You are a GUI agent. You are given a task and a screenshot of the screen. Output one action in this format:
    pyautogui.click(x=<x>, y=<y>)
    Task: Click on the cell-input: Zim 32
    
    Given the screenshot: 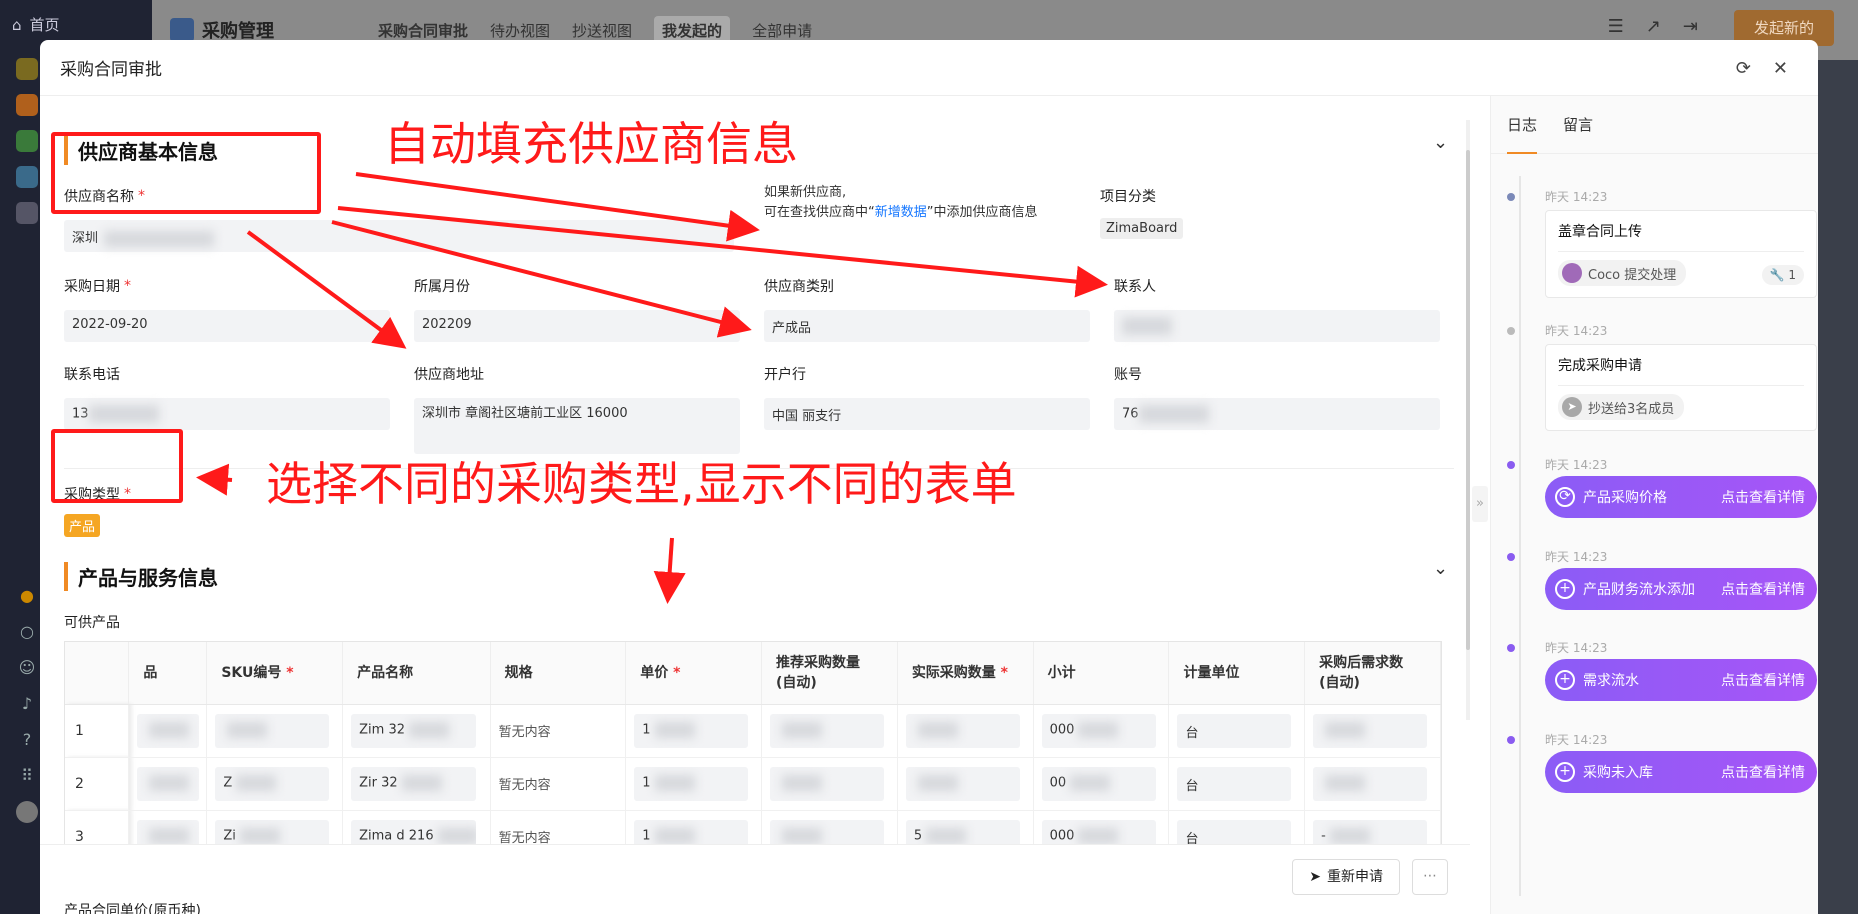 What is the action you would take?
    pyautogui.click(x=413, y=730)
    